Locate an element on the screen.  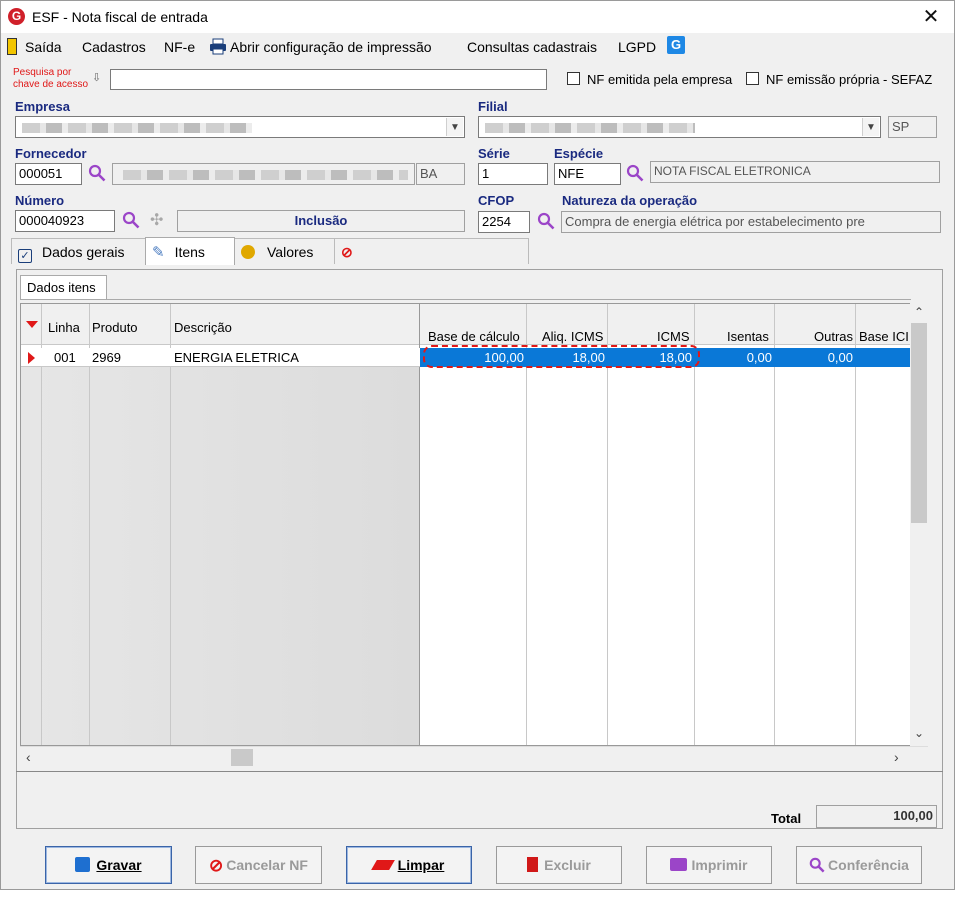
horizontal-scrollbar: ‹ › is located at coordinates (474, 757).